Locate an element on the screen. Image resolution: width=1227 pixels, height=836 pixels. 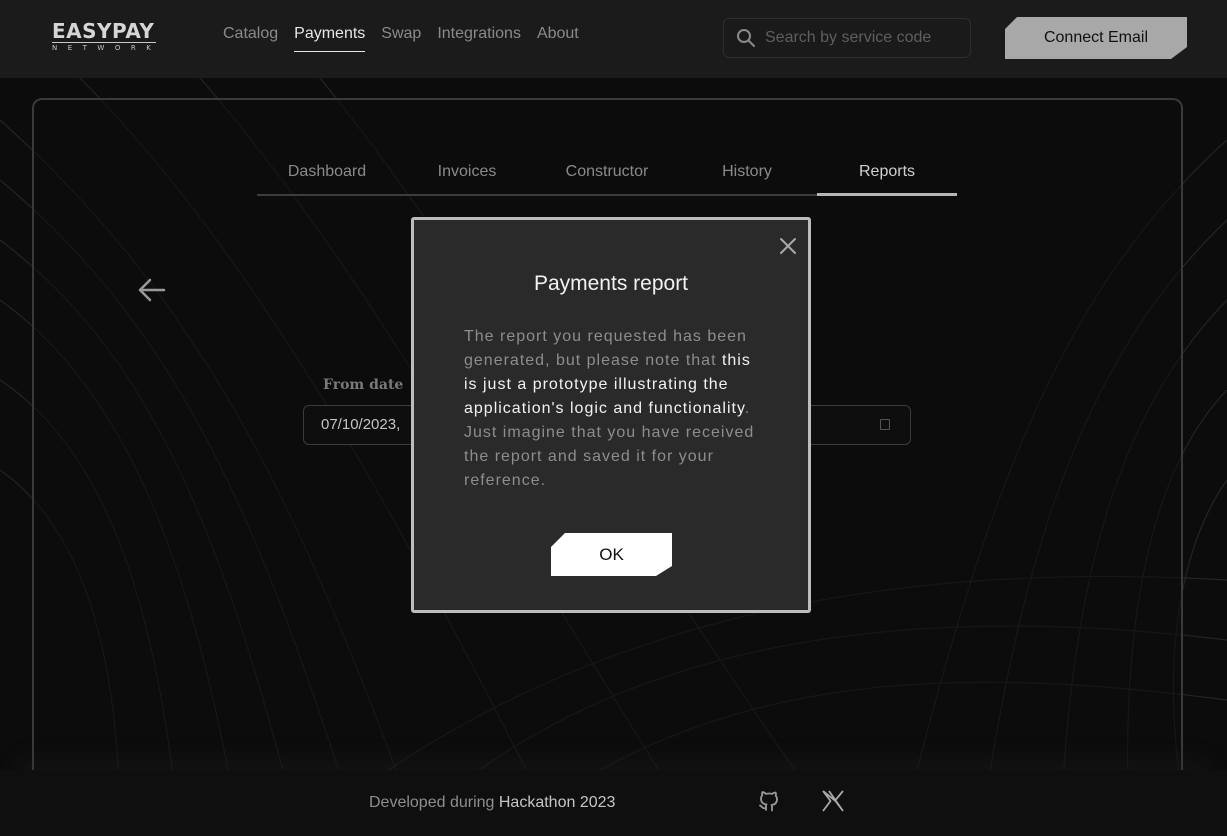
tab-invoices: Invoices is located at coordinates (467, 177).